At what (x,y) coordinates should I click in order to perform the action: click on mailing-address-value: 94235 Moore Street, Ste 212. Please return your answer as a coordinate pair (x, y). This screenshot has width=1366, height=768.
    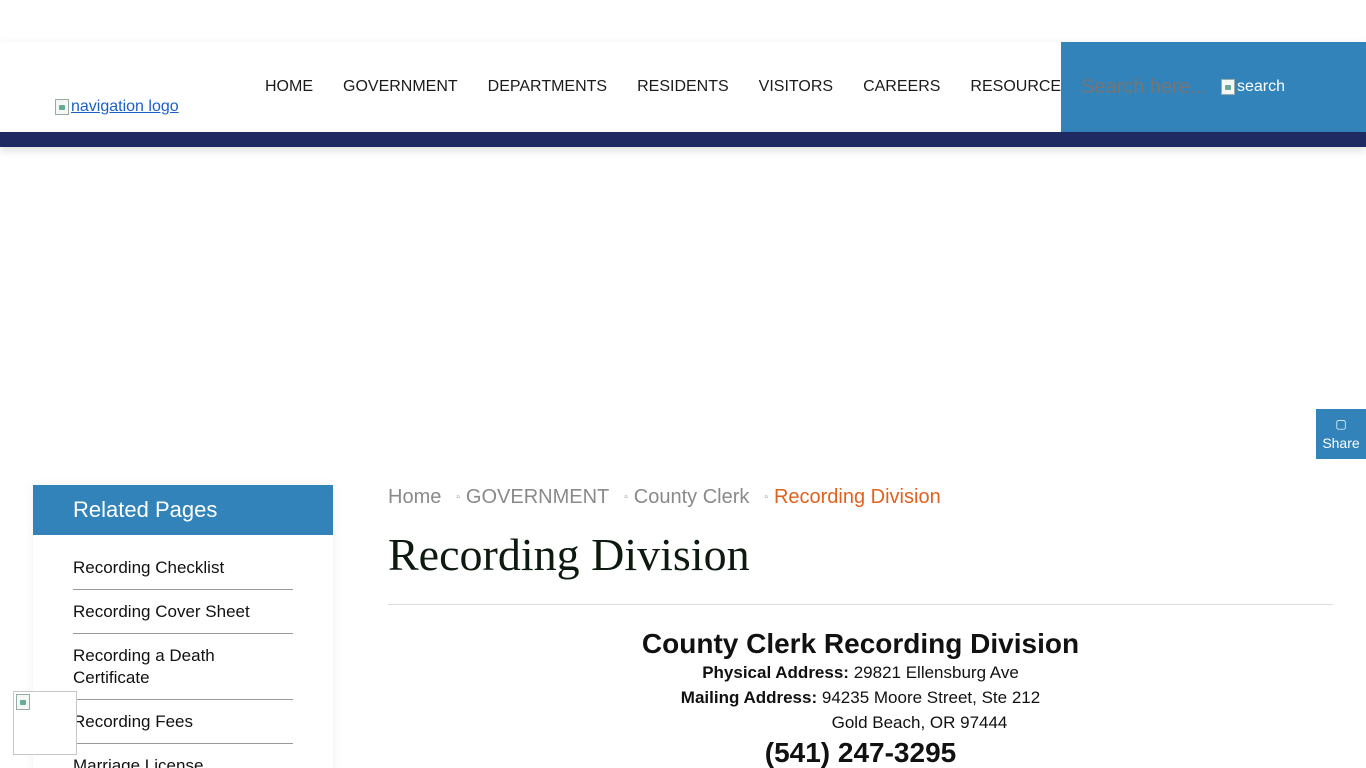
    Looking at the image, I should click on (931, 697).